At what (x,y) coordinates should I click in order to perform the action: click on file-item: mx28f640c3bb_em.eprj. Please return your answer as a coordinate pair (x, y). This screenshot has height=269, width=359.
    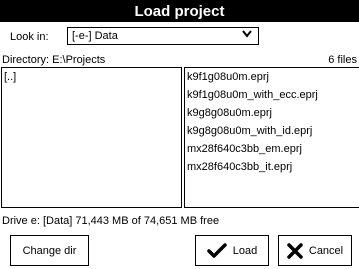
    Looking at the image, I should click on (272, 149).